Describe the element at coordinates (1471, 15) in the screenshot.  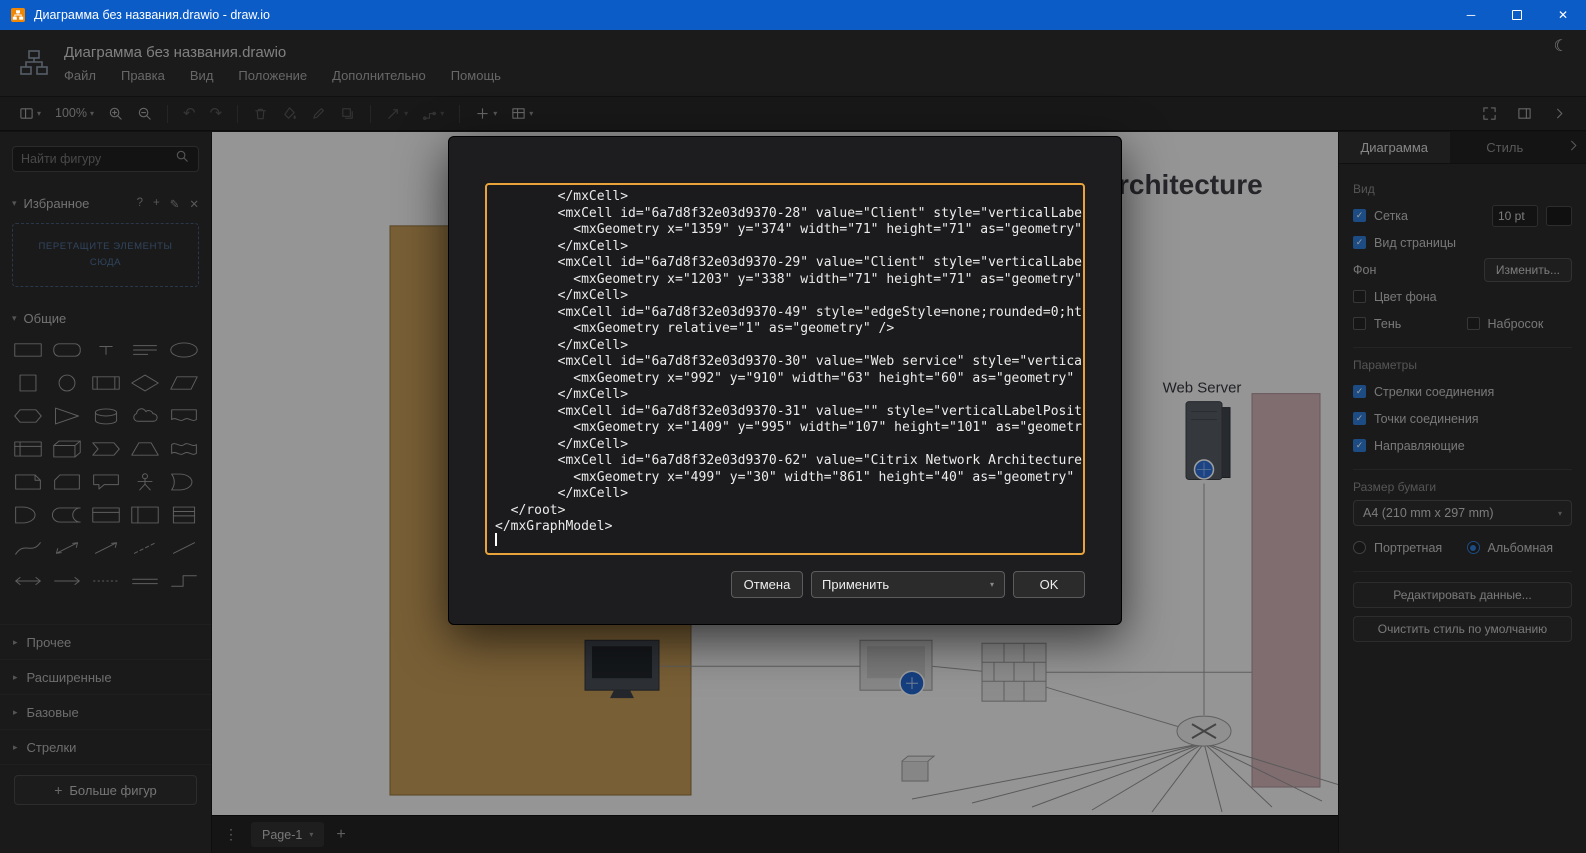
I see `minimize-button: ─` at that location.